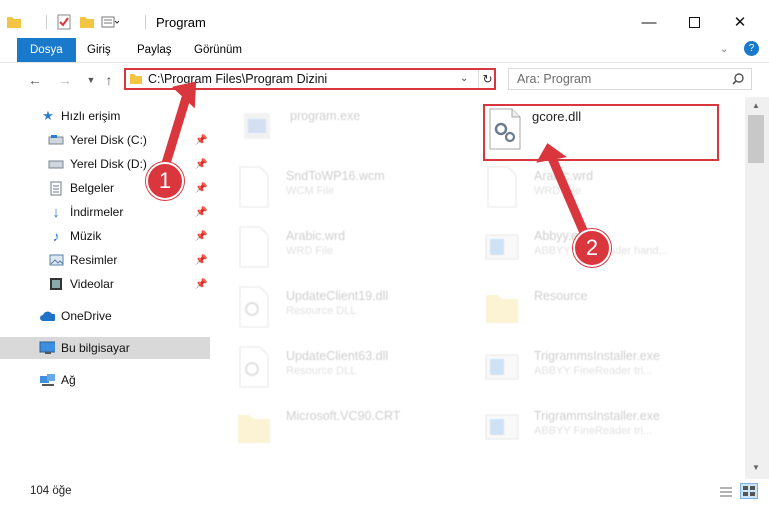 The height and width of the screenshot is (519, 769). What do you see at coordinates (165, 181) in the screenshot?
I see `callout-badge-1: 1` at bounding box center [165, 181].